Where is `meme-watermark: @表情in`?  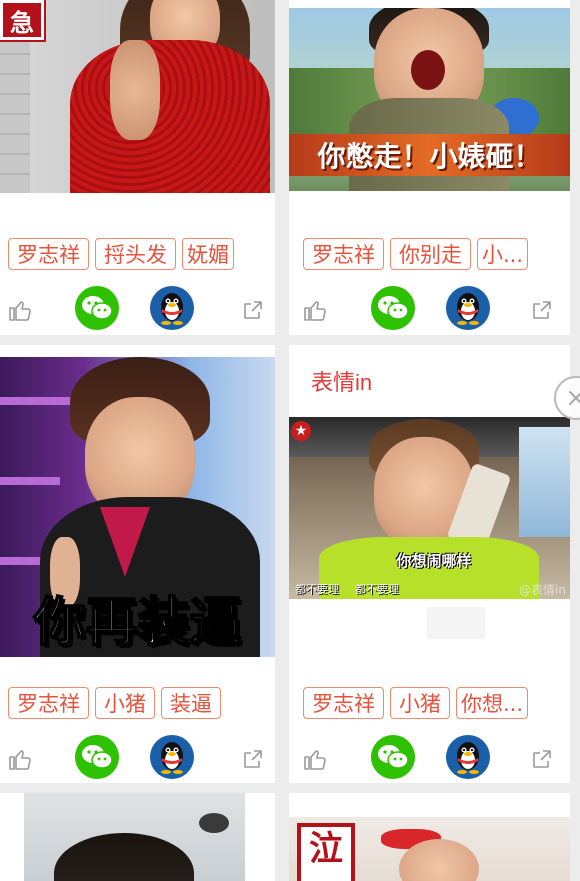
meme-watermark: @表情in is located at coordinates (542, 590).